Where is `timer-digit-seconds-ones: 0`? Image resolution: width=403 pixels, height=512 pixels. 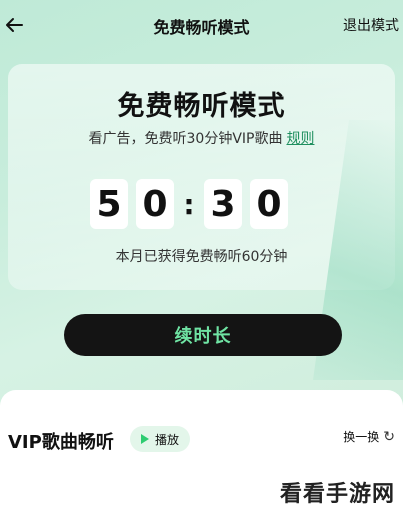
timer-digit-seconds-ones: 0 is located at coordinates (269, 204).